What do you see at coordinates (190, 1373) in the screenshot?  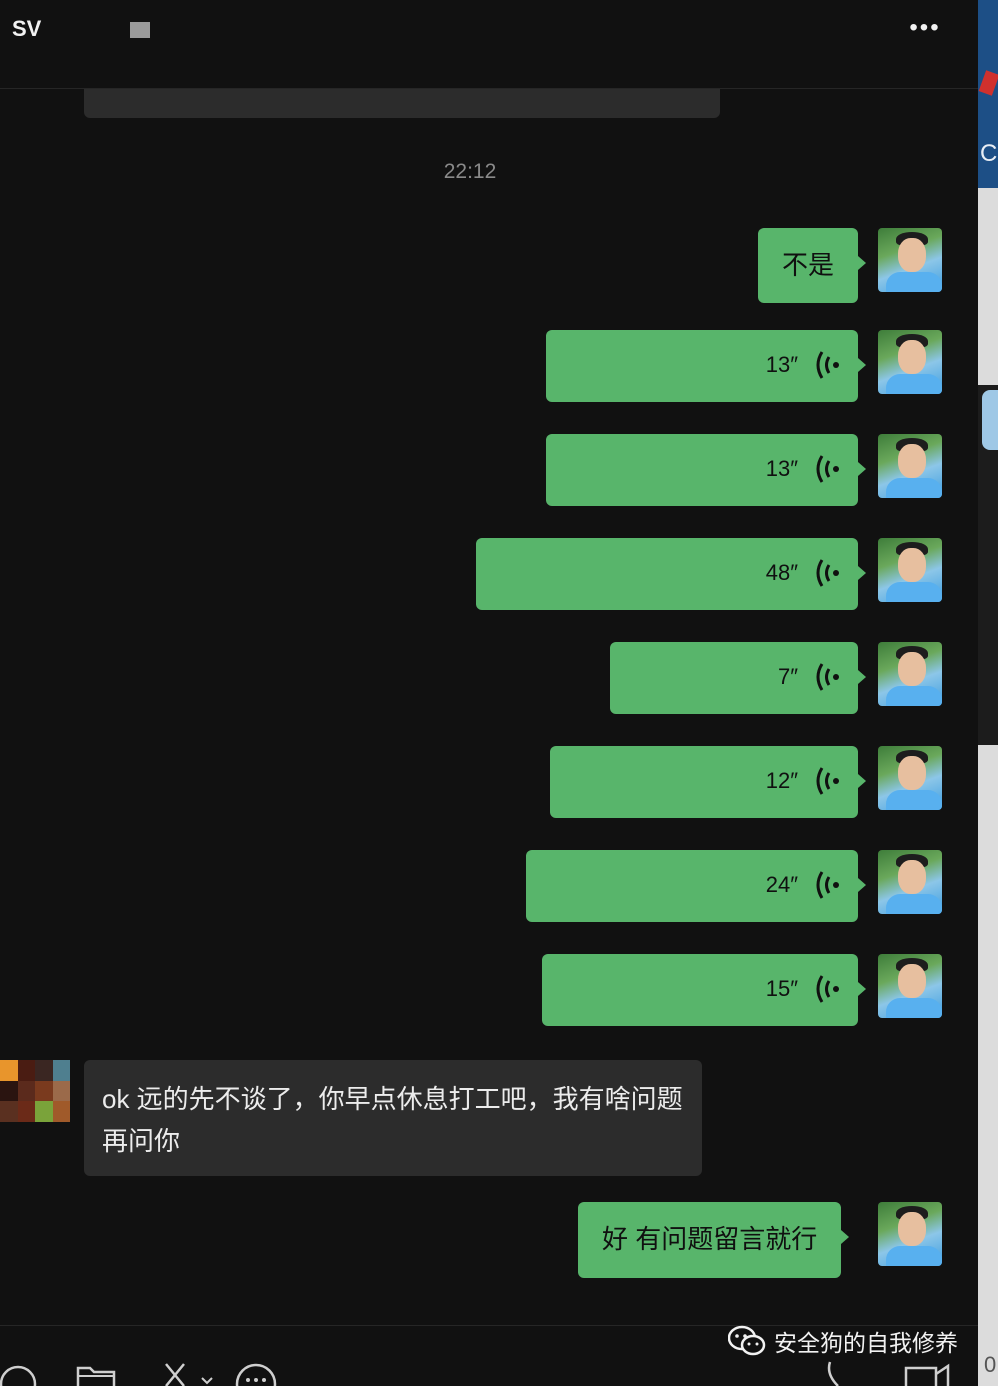 I see `screenshot-scissors-icon` at bounding box center [190, 1373].